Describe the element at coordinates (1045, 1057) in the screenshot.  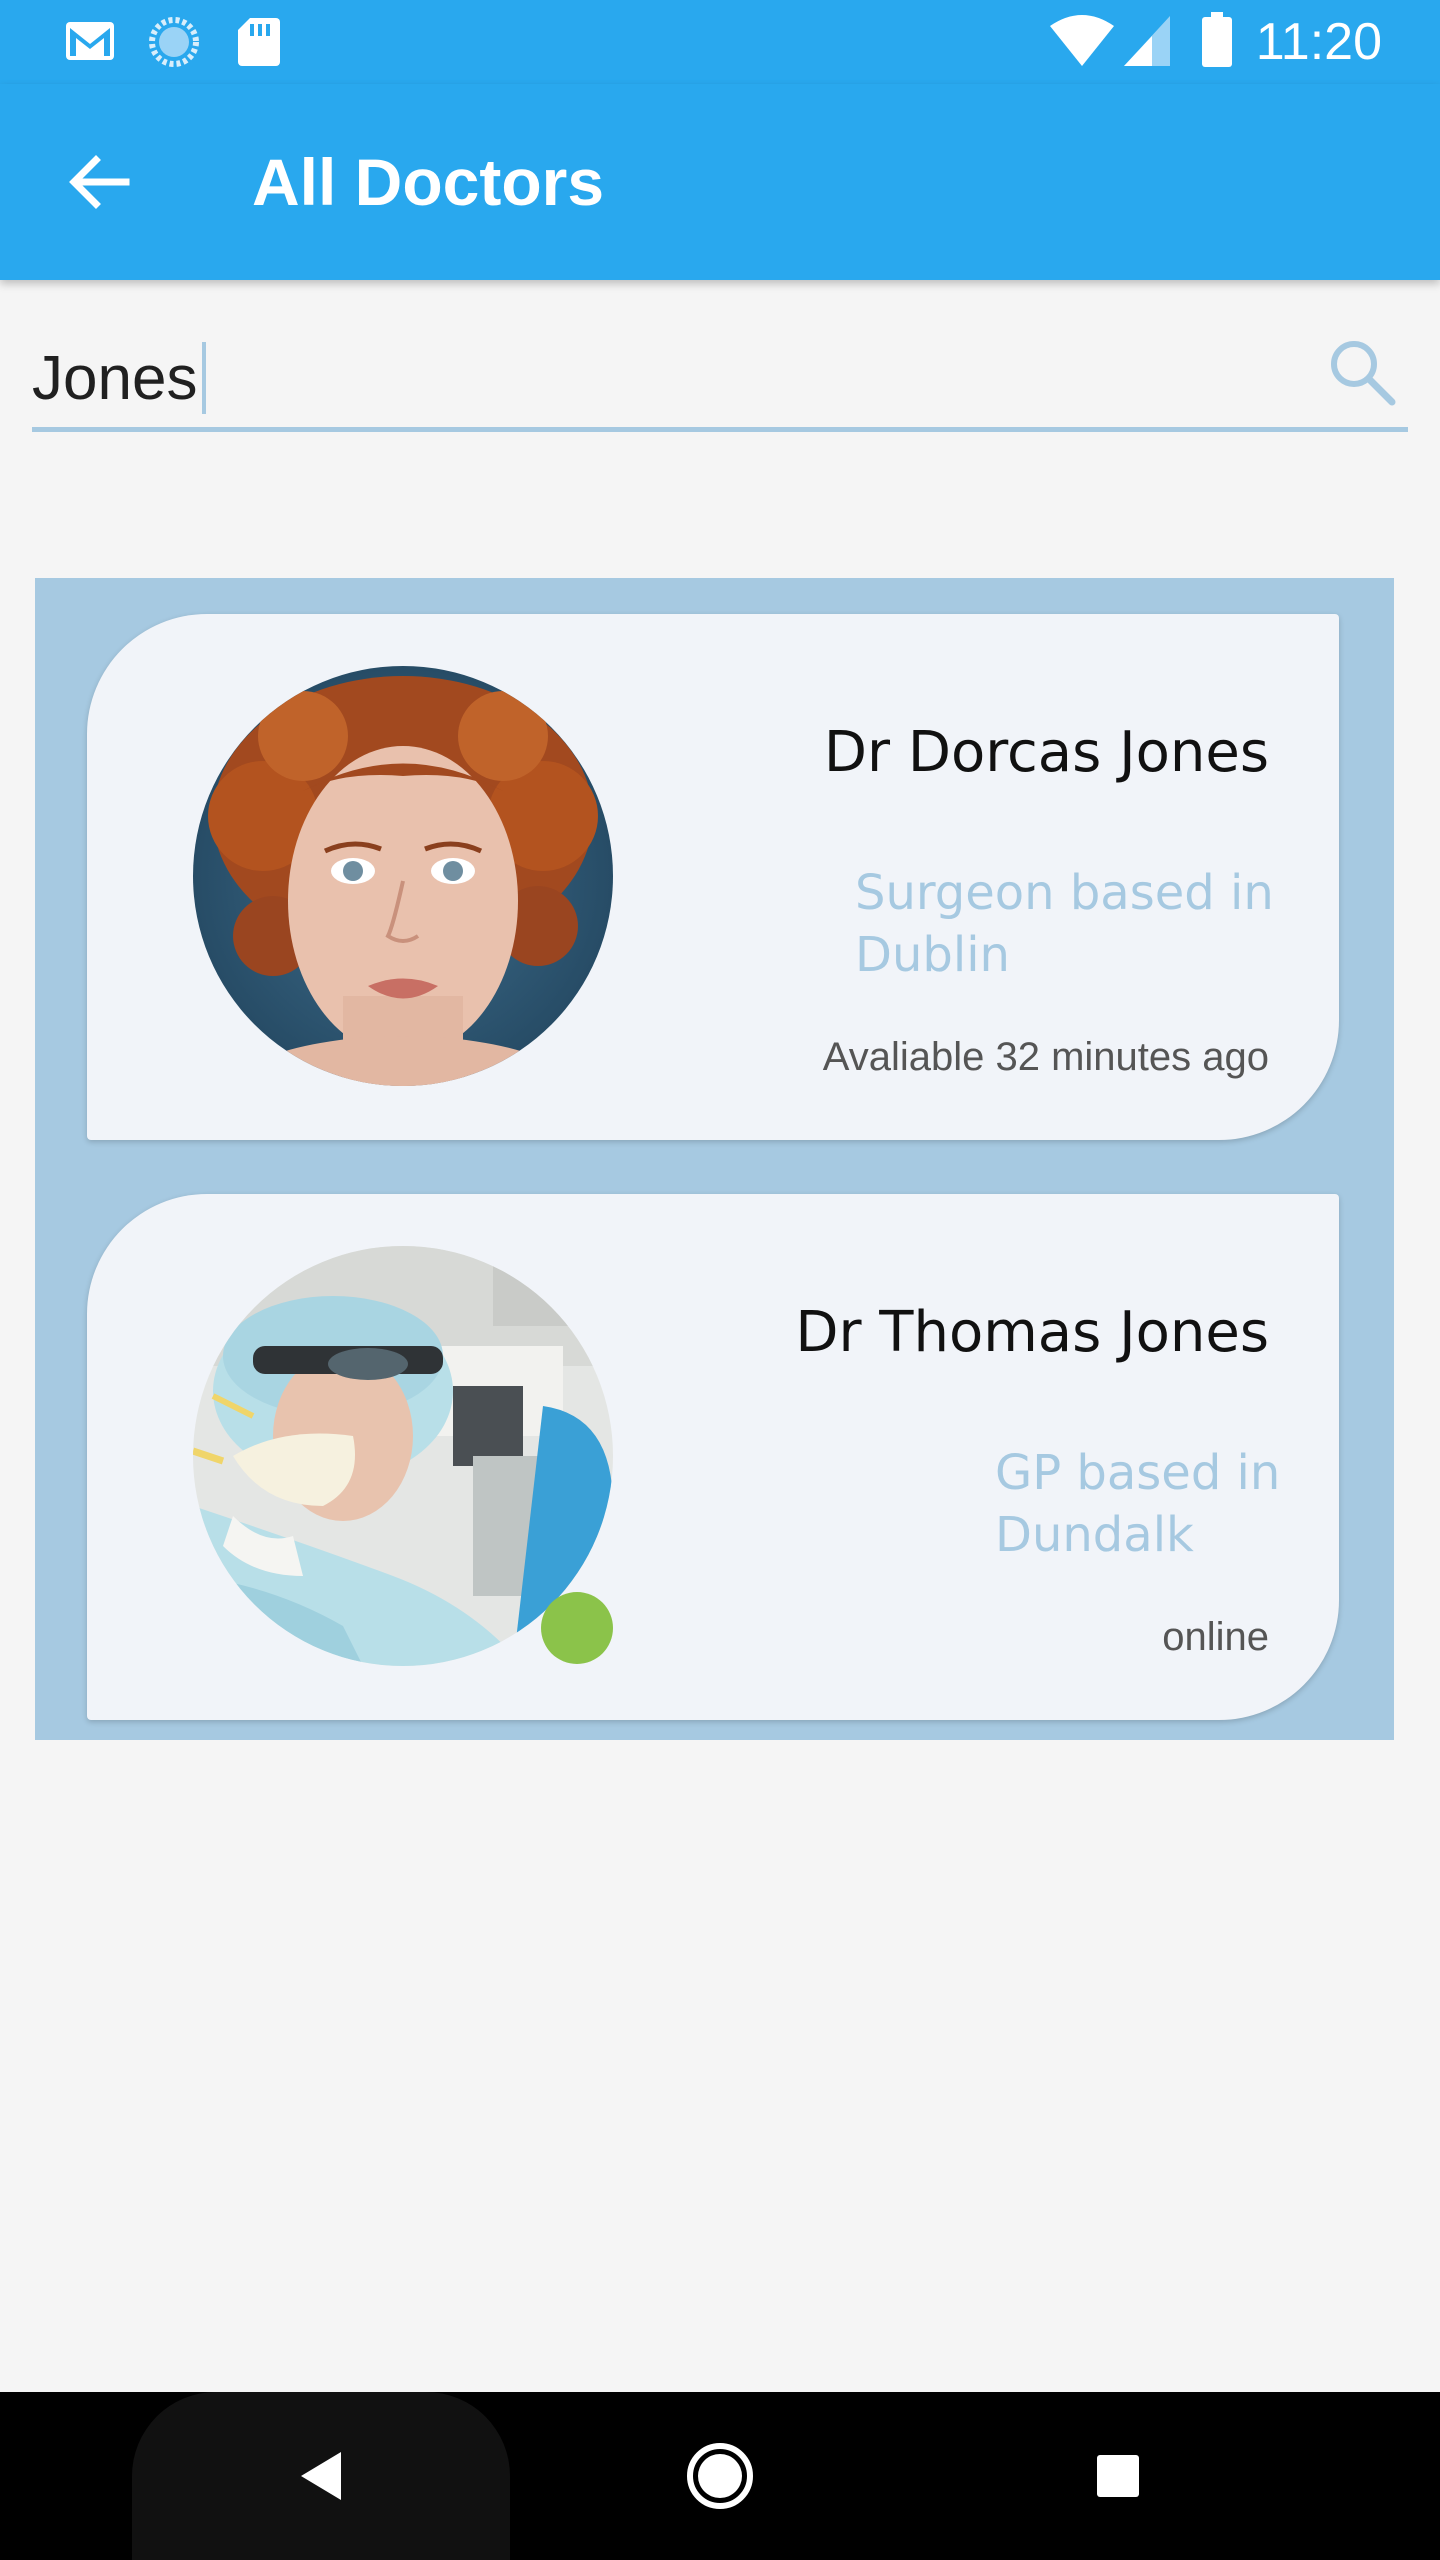
I see `doctor-status: Avaliable 32 minutes ago` at that location.